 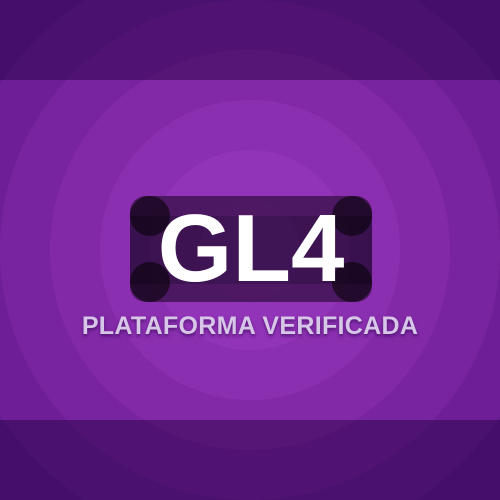 What do you see at coordinates (251, 248) in the screenshot?
I see `logo-title: GL4` at bounding box center [251, 248].